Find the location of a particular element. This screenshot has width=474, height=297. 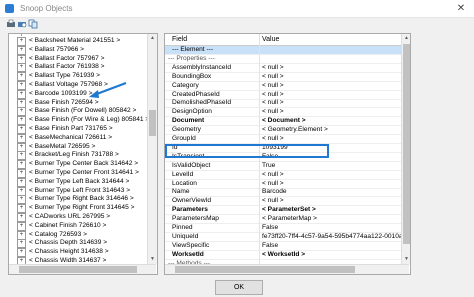

print-button is located at coordinates (11, 24).